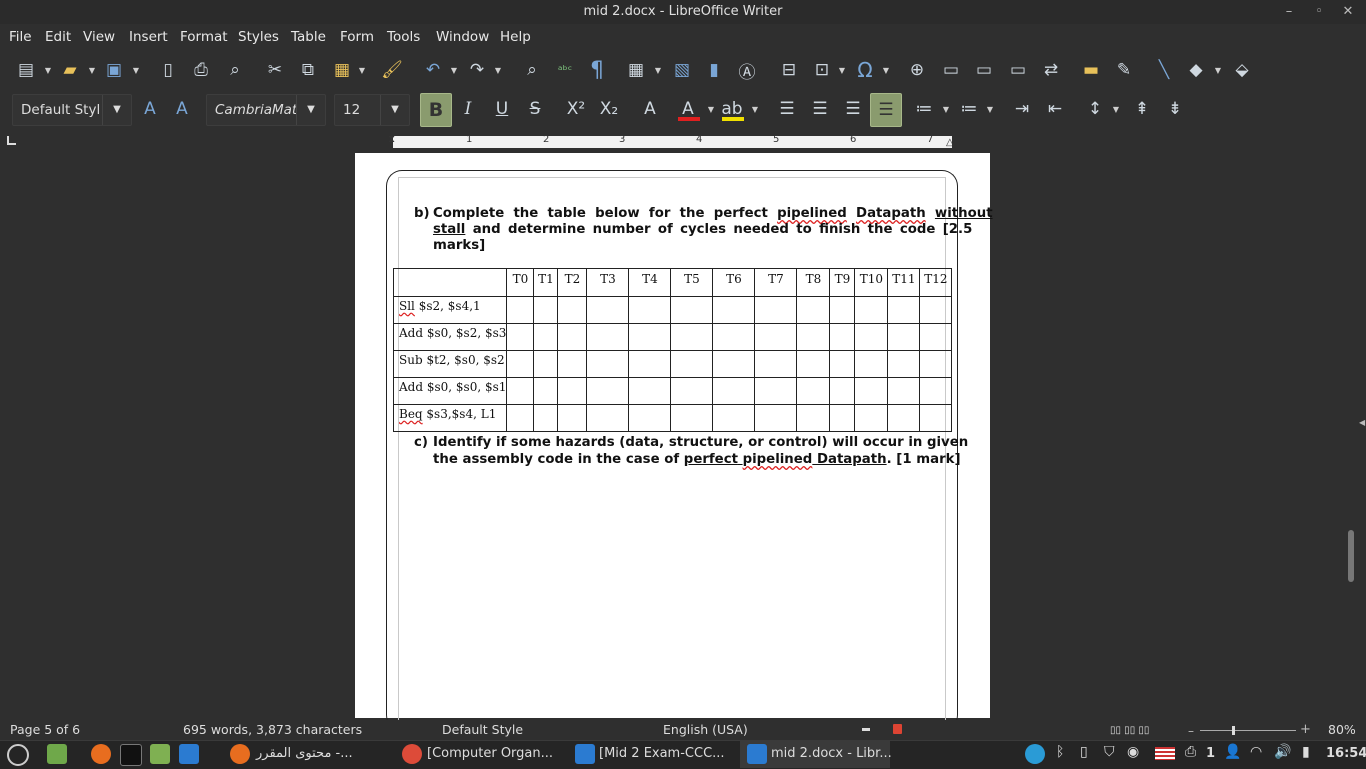  Describe the element at coordinates (308, 70) in the screenshot. I see `copy-icon: ⧉` at that location.